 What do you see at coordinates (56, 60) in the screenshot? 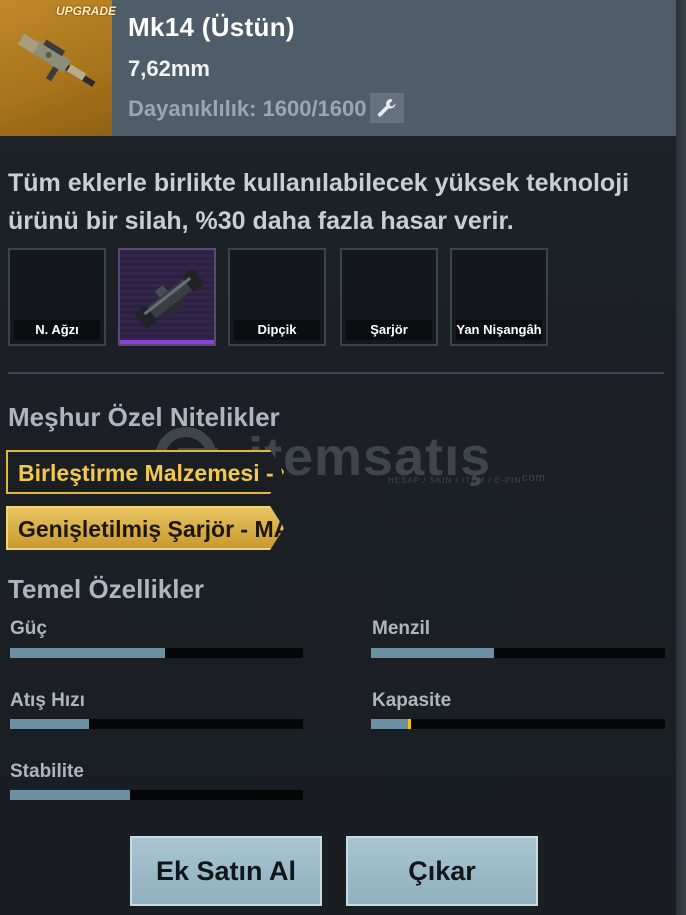
I see `rifle-icon` at bounding box center [56, 60].